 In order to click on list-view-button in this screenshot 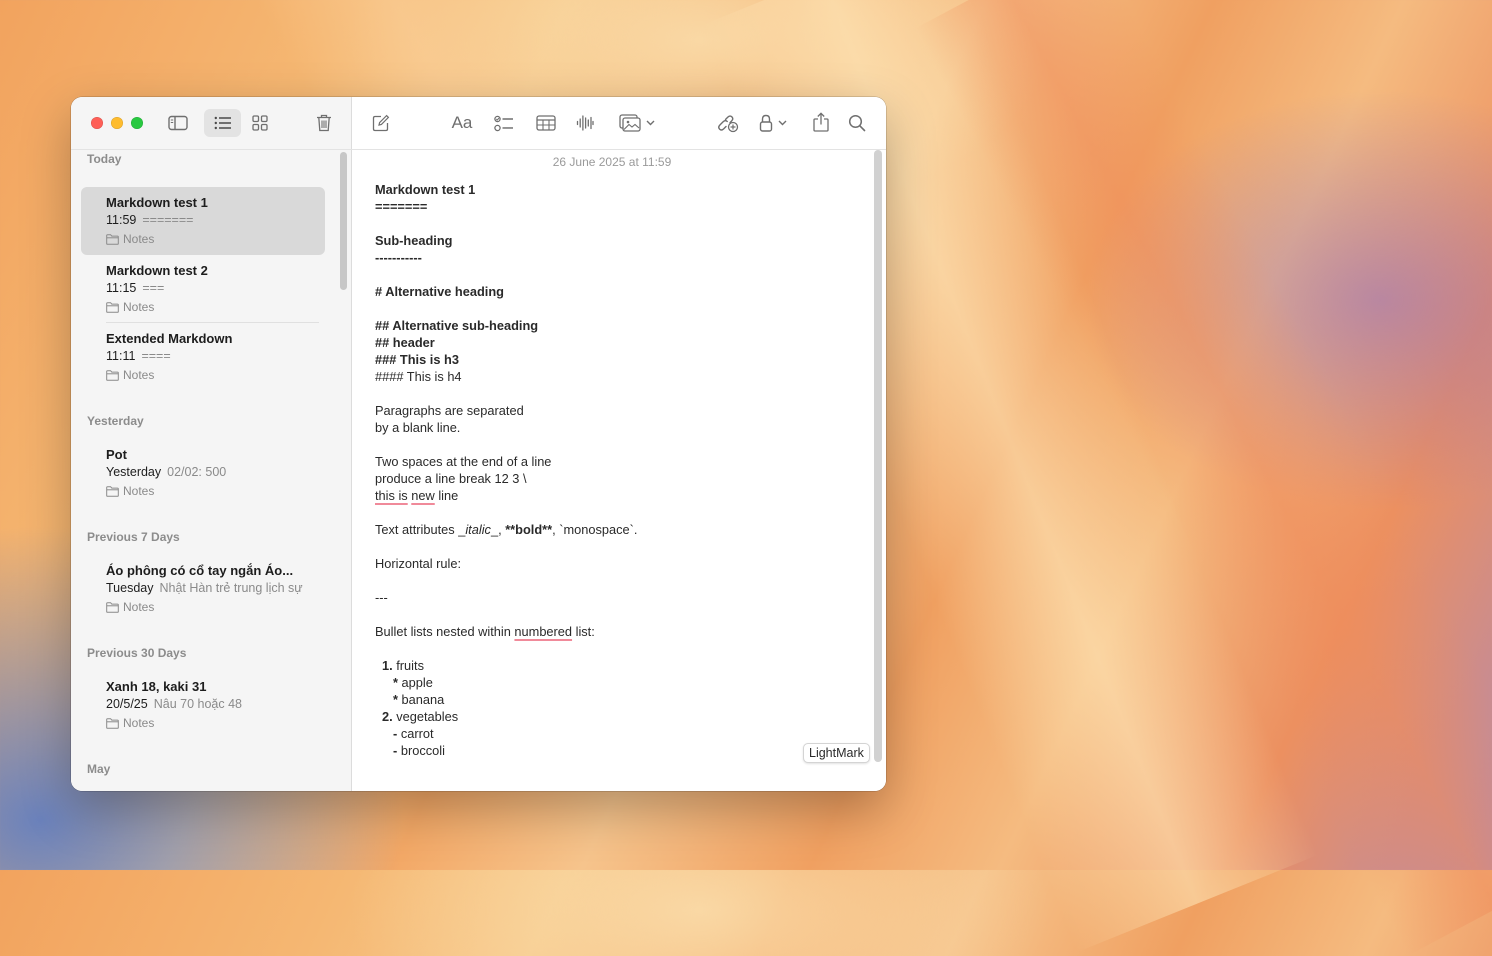, I will do `click(222, 123)`.